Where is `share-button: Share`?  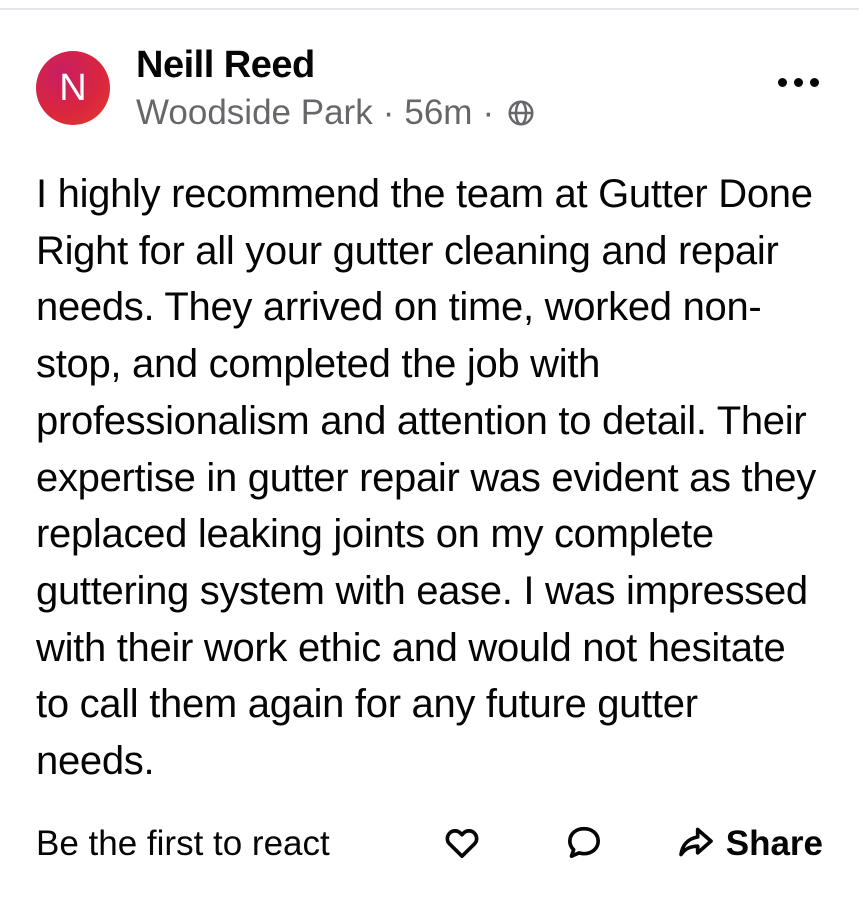 share-button: Share is located at coordinates (749, 844).